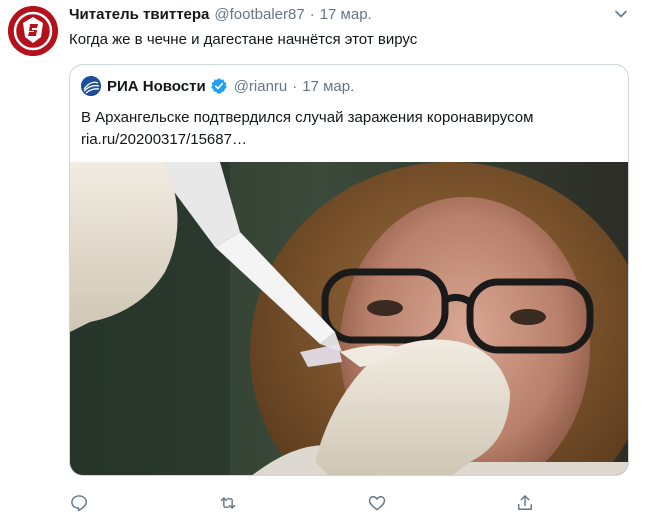  I want to click on avatar, so click(33, 31).